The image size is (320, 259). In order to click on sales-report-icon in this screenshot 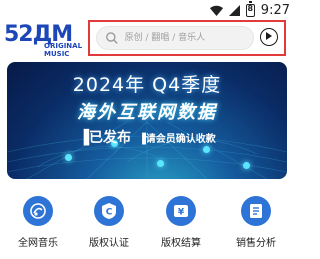, I will do `click(256, 211)`.